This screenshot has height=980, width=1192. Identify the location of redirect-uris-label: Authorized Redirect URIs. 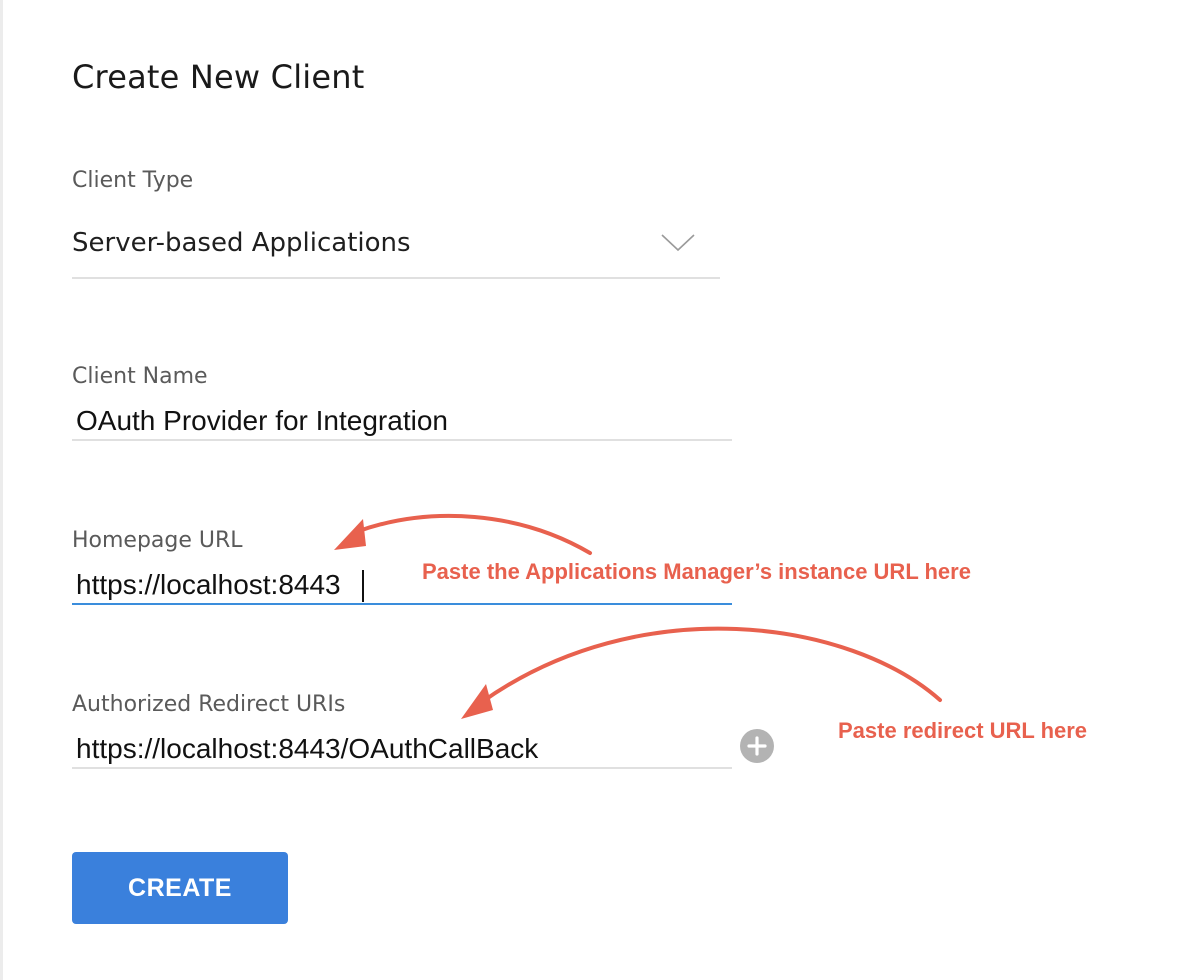
(209, 704).